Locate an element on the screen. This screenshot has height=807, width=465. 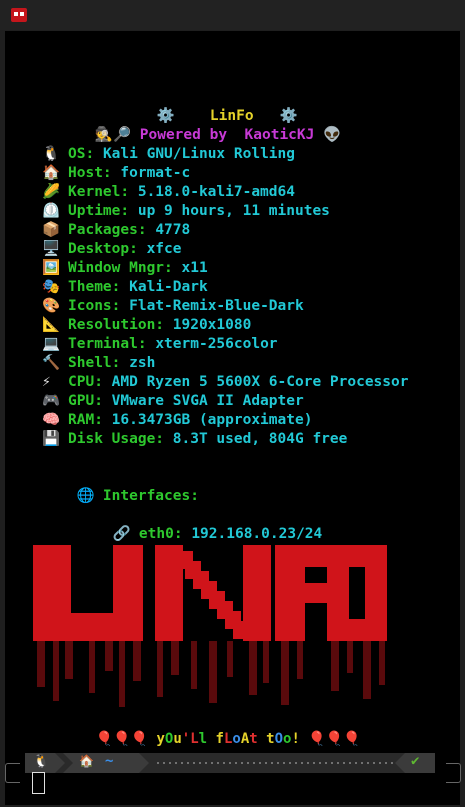
float-char: l is located at coordinates (203, 739).